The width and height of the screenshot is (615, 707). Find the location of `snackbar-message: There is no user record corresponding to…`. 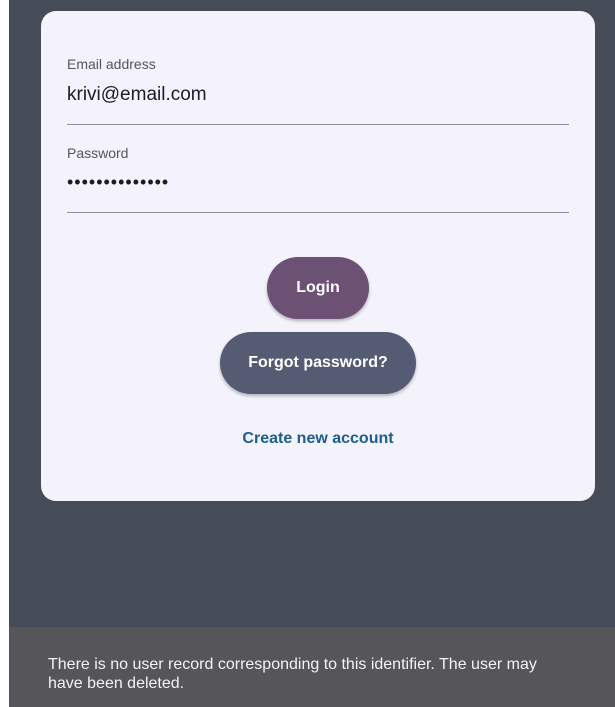

snackbar-message: There is no user record corresponding to… is located at coordinates (292, 674).